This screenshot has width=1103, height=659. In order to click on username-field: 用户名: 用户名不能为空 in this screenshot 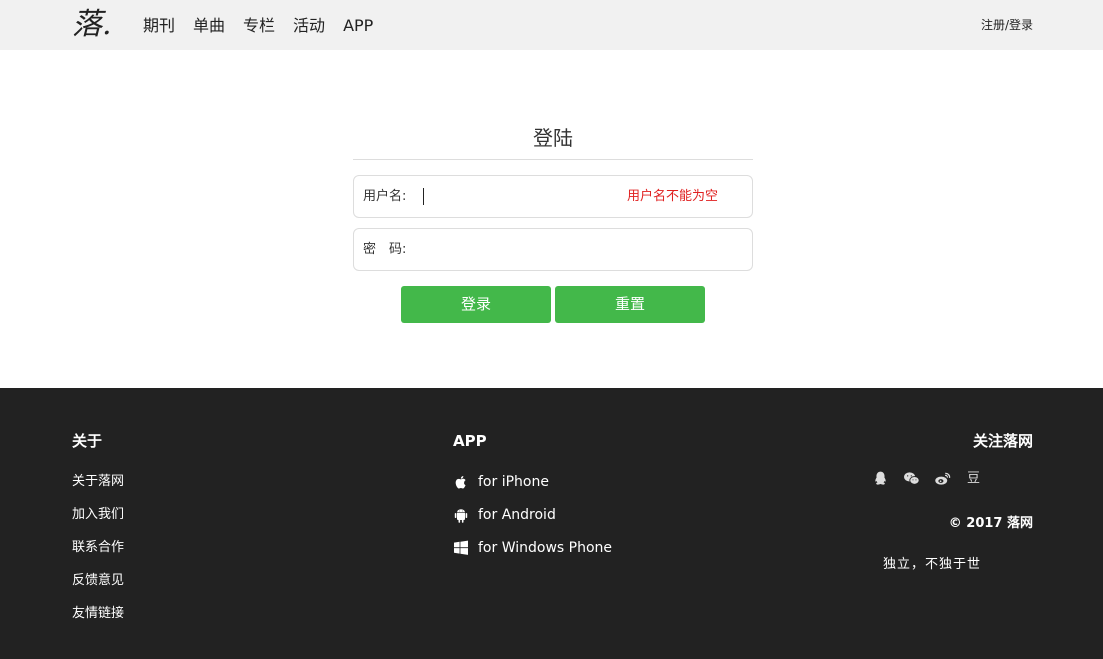, I will do `click(553, 196)`.